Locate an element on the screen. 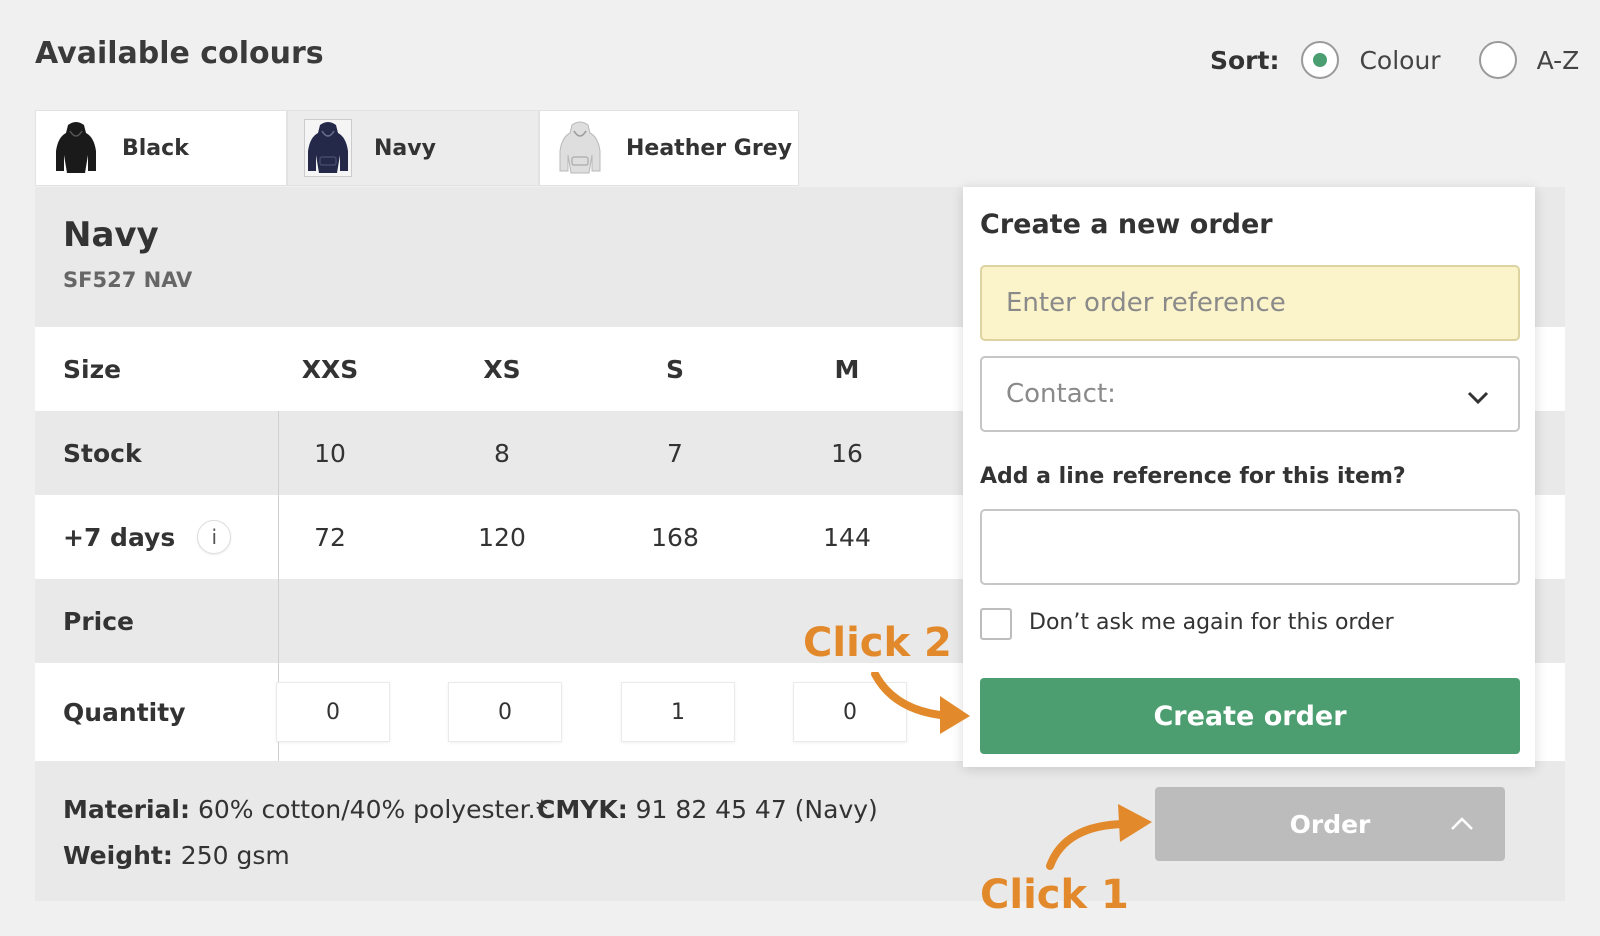 This screenshot has height=936, width=1600. contact-label: Contact: is located at coordinates (1061, 394).